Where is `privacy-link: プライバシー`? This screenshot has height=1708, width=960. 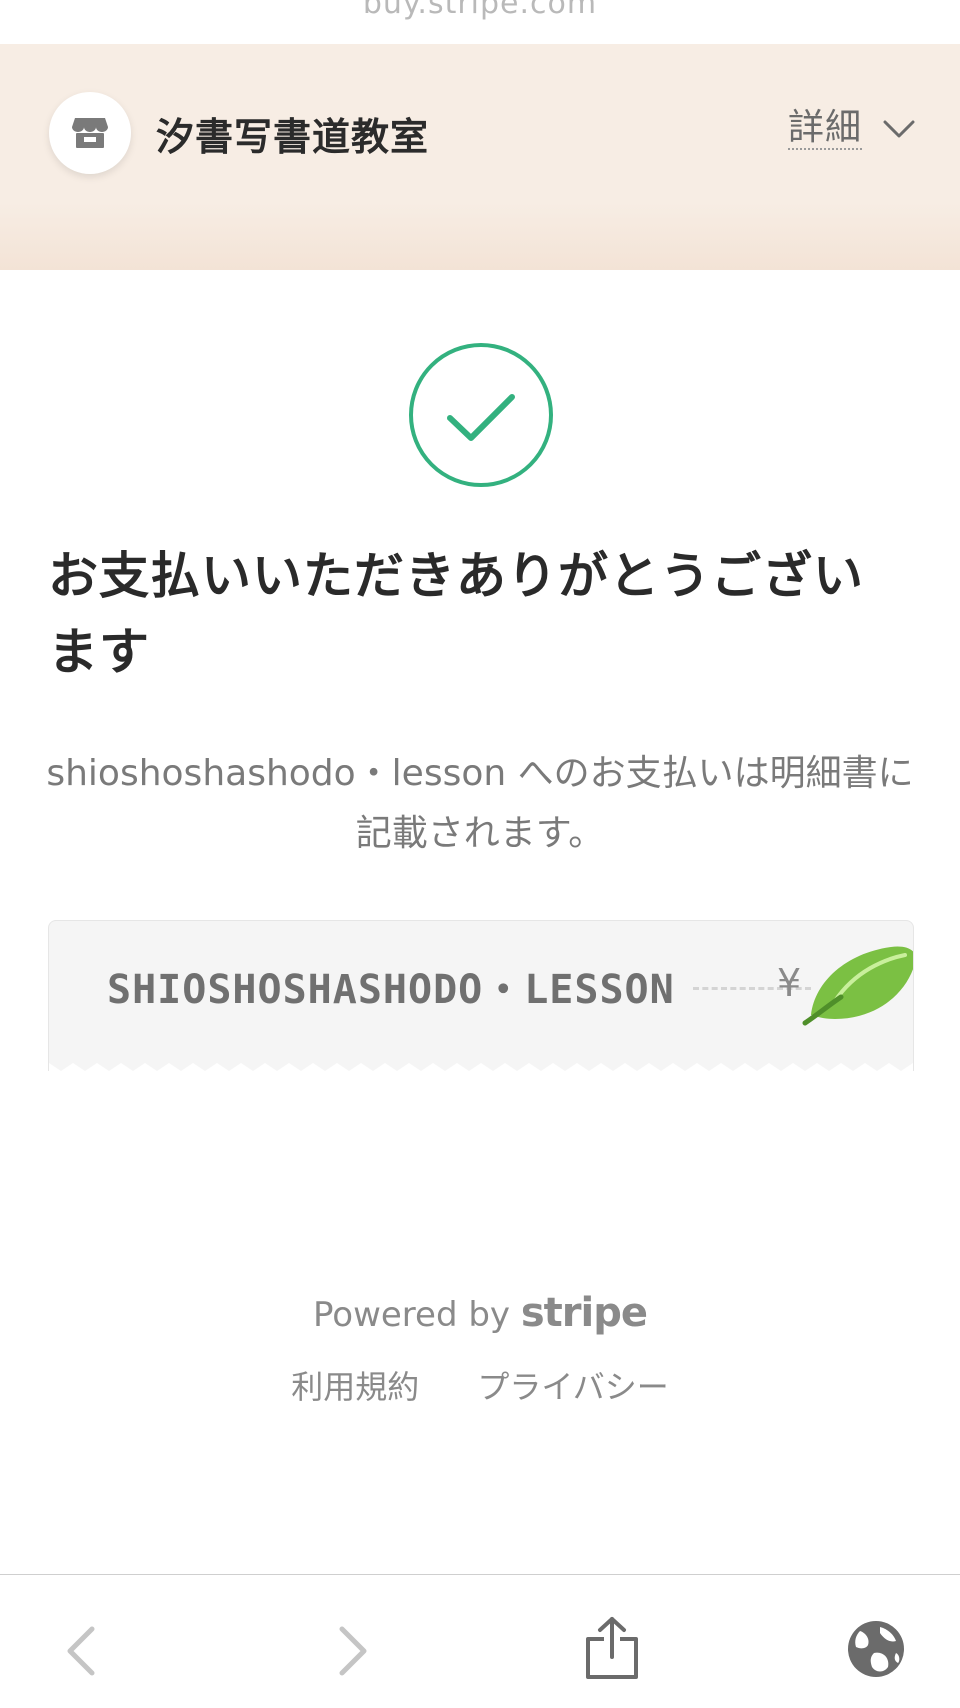 privacy-link: プライバシー is located at coordinates (572, 1385).